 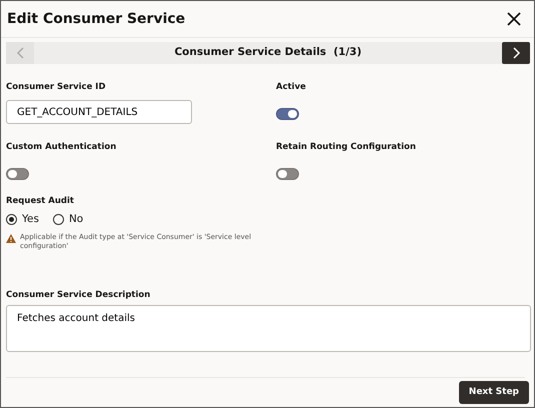 I want to click on next-button, so click(x=516, y=53).